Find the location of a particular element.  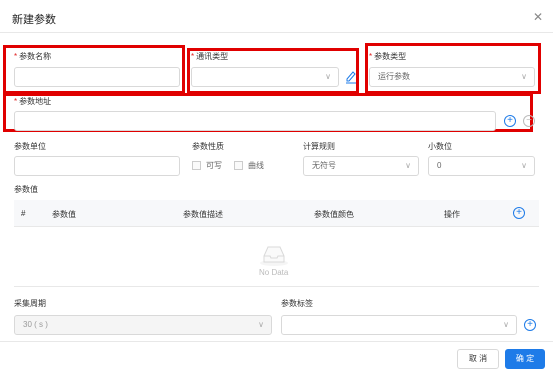

add-row-icon: + is located at coordinates (519, 213).